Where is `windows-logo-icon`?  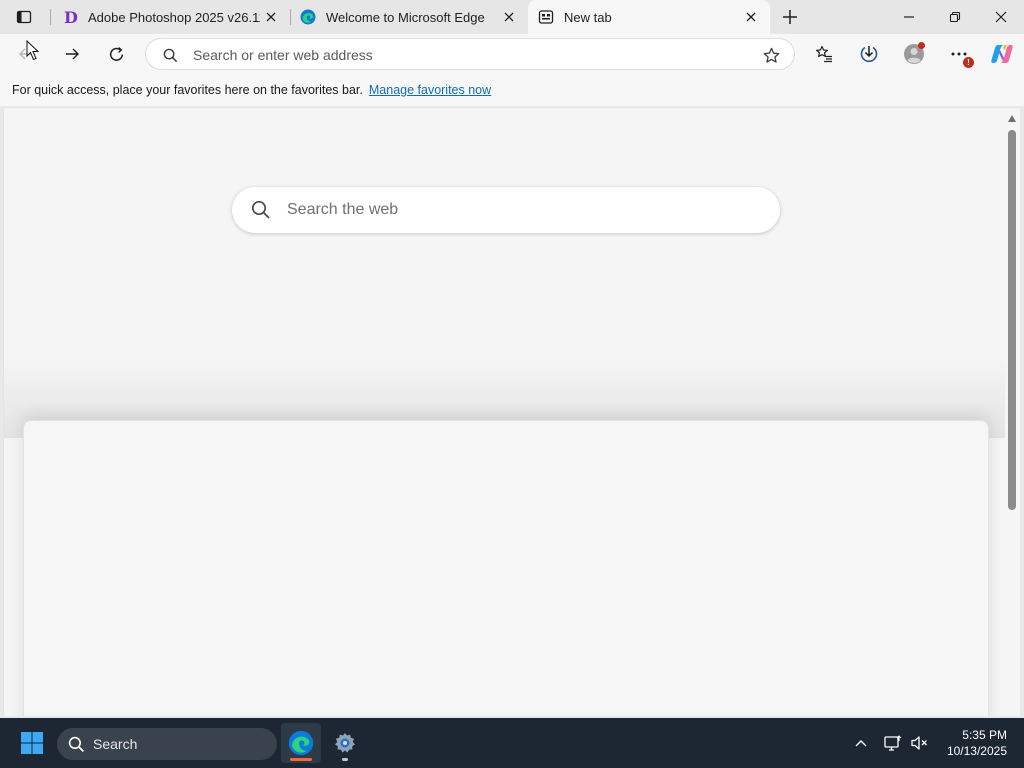
windows-logo-icon is located at coordinates (32, 743).